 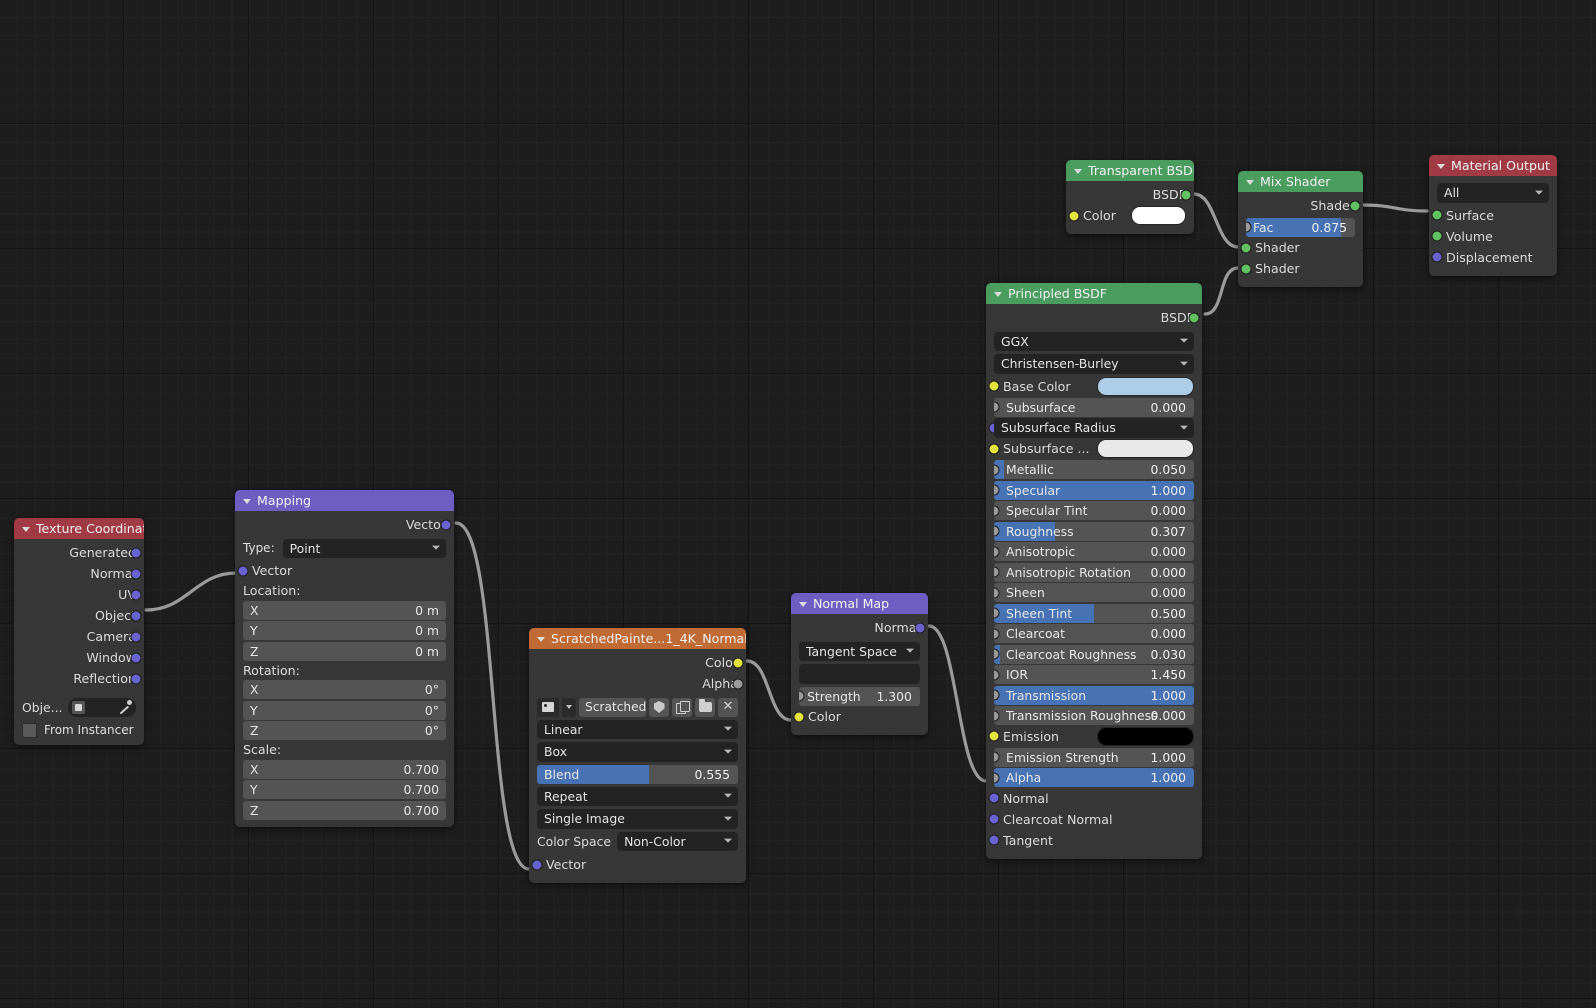 I want to click on socket-in-emission-strength, so click(x=997, y=757).